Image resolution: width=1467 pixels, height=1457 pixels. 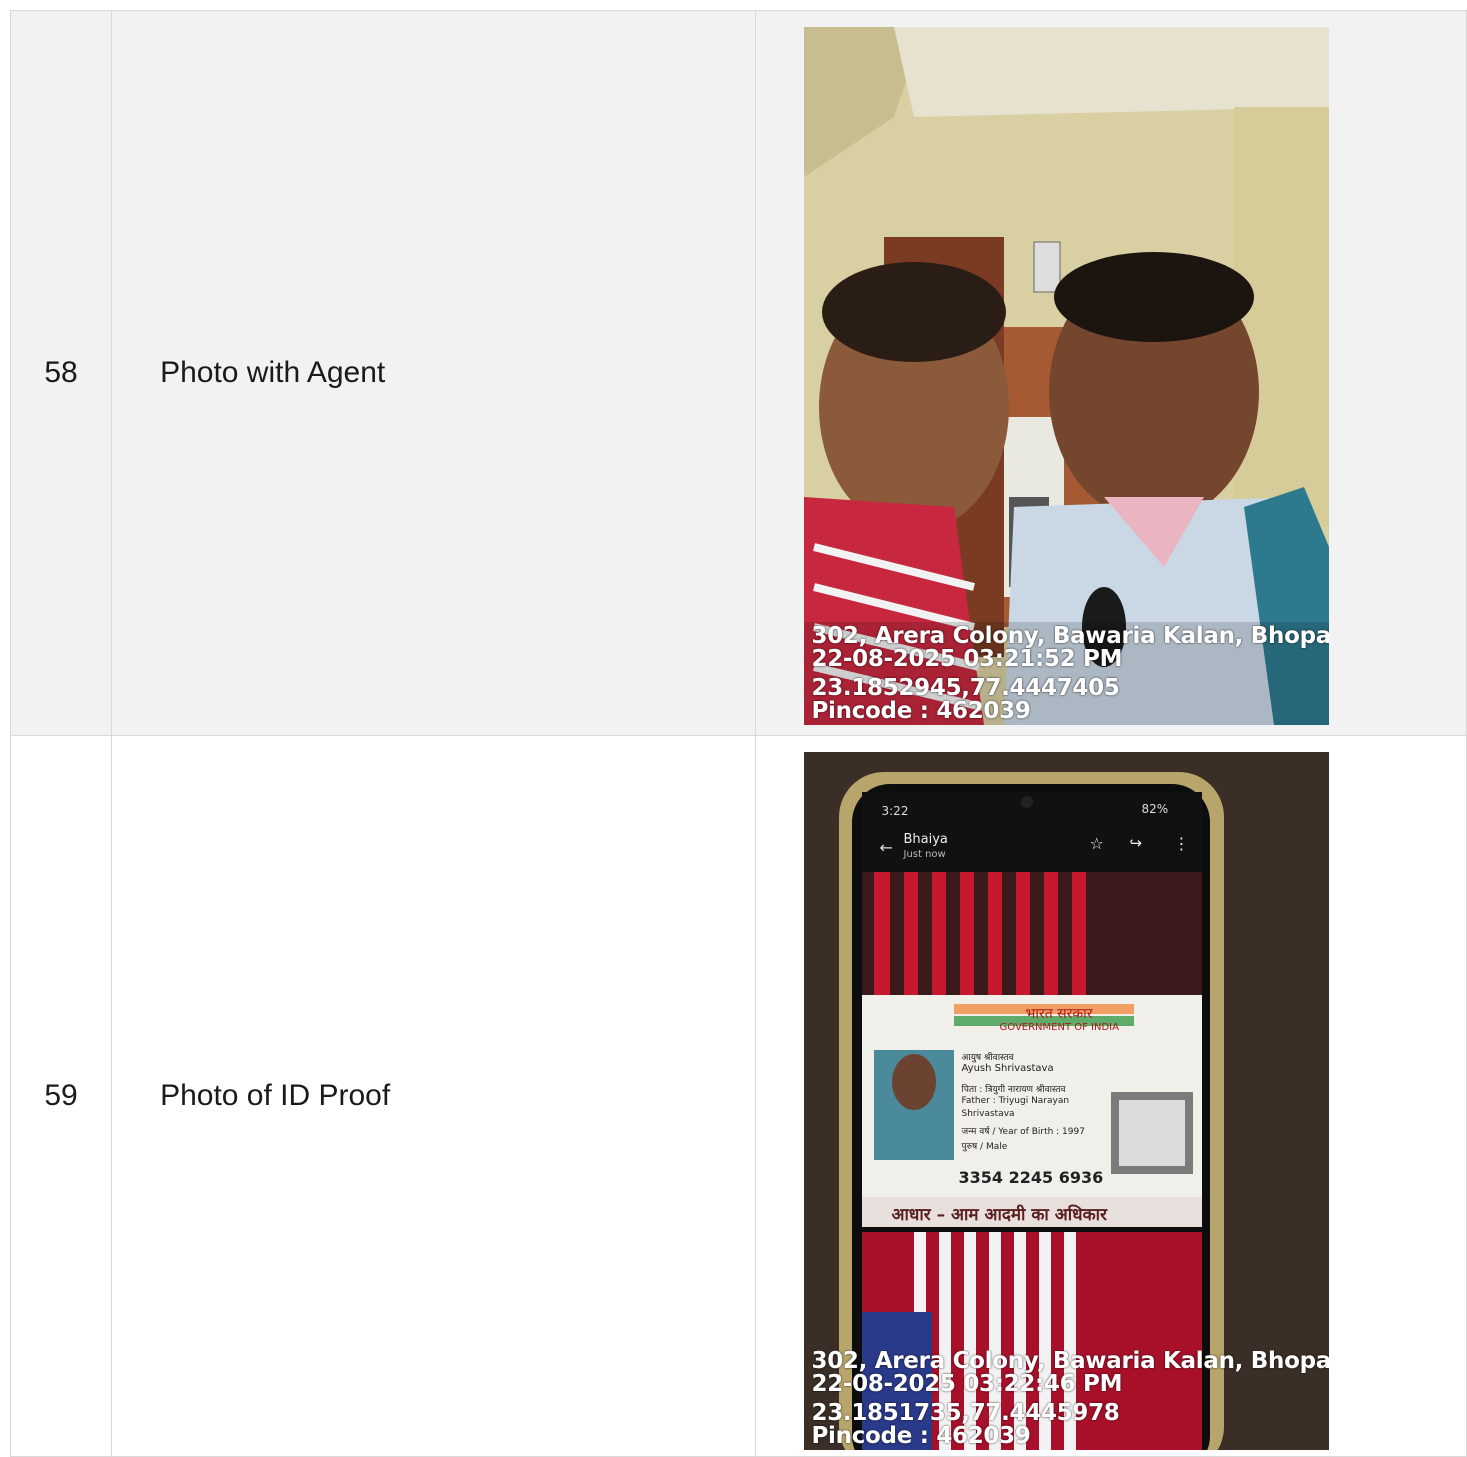 What do you see at coordinates (967, 659) in the screenshot?
I see `stamp-datetime: 22-08-2025 03:21:52 PM` at bounding box center [967, 659].